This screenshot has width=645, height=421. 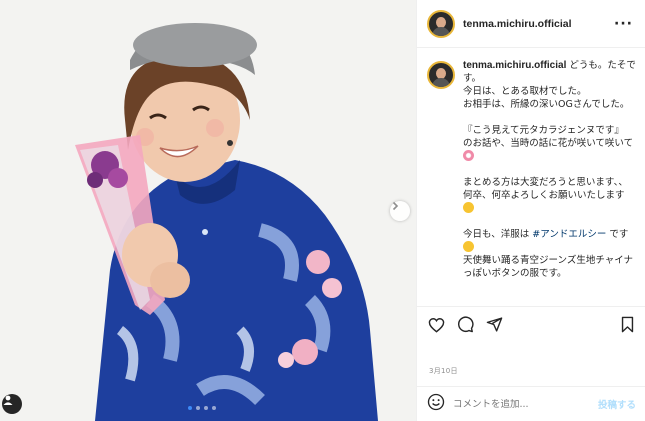 What do you see at coordinates (569, 234) in the screenshot?
I see `hashtag-link: #アンドエルシー` at bounding box center [569, 234].